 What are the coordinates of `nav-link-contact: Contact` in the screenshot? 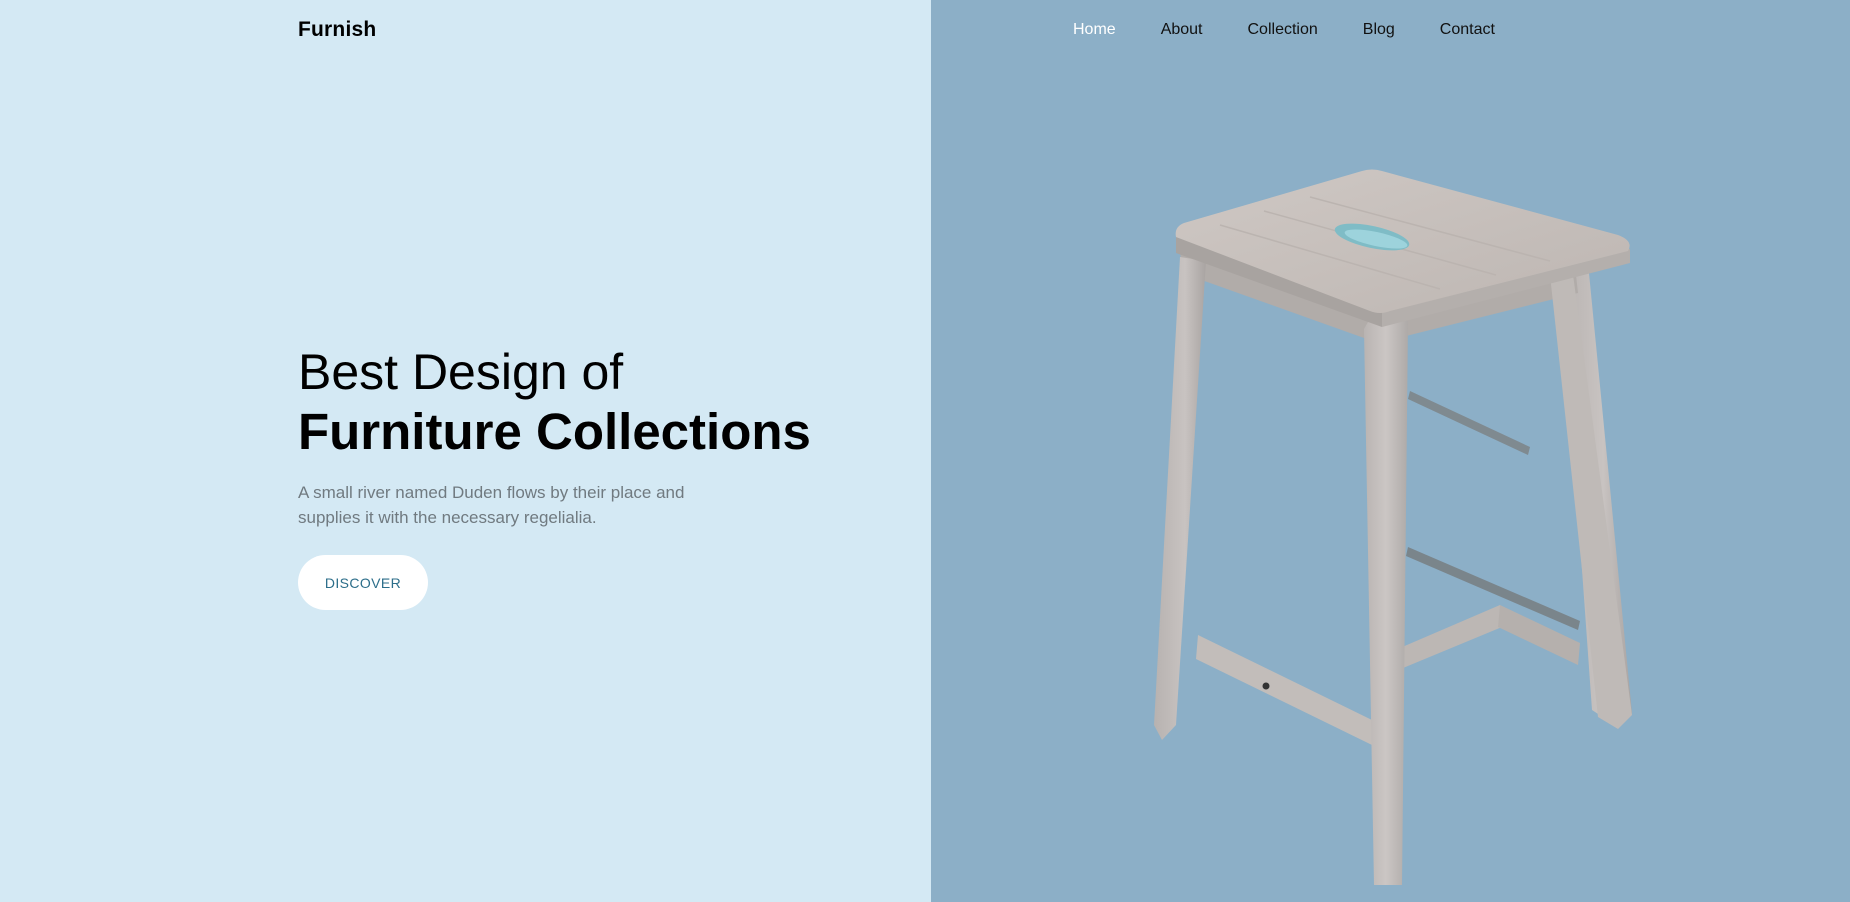 It's located at (1467, 30).